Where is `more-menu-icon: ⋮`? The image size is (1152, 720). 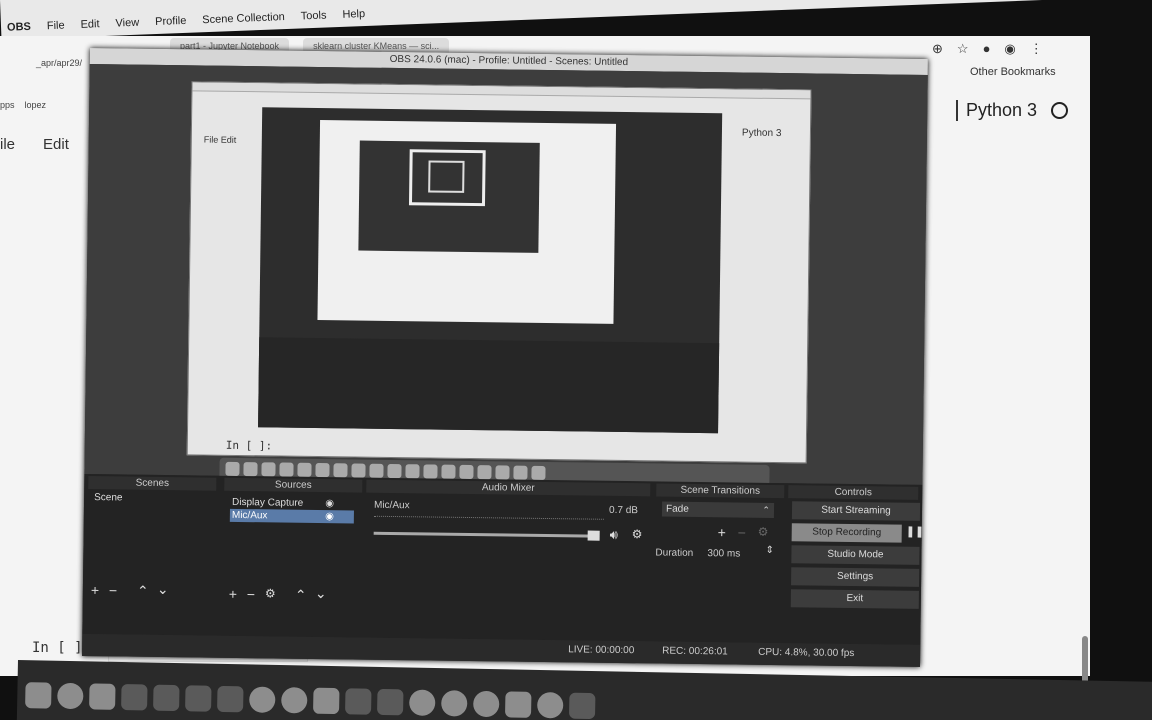
more-menu-icon: ⋮ is located at coordinates (1036, 49).